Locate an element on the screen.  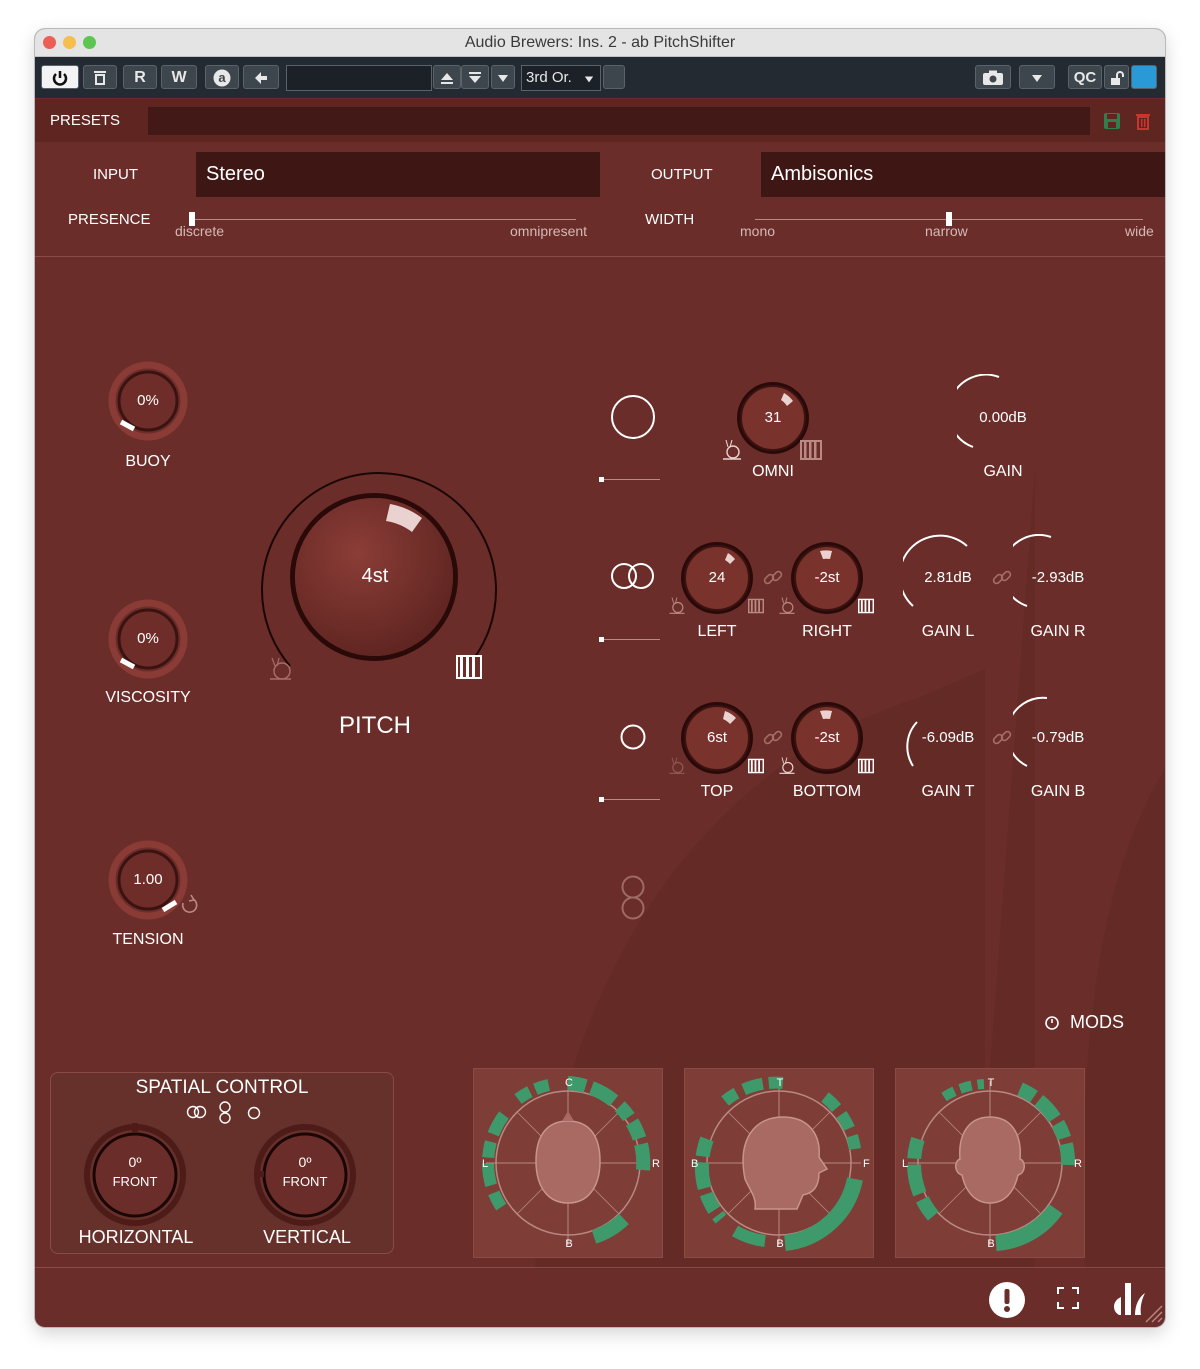
gain-b-label: GAIN B is located at coordinates (1058, 791).